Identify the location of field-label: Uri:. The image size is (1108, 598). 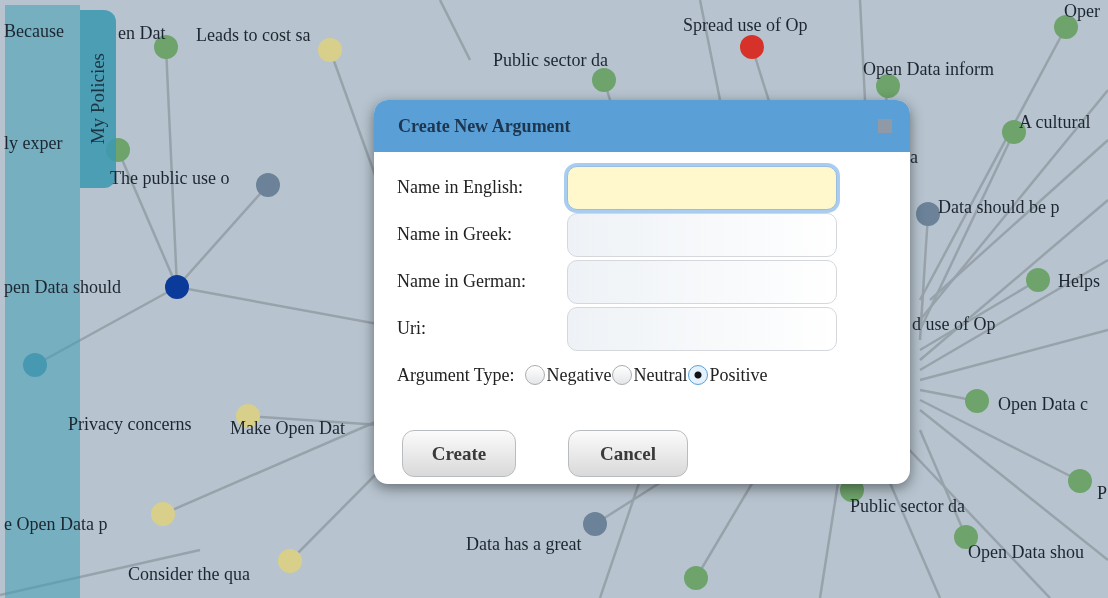
(412, 328).